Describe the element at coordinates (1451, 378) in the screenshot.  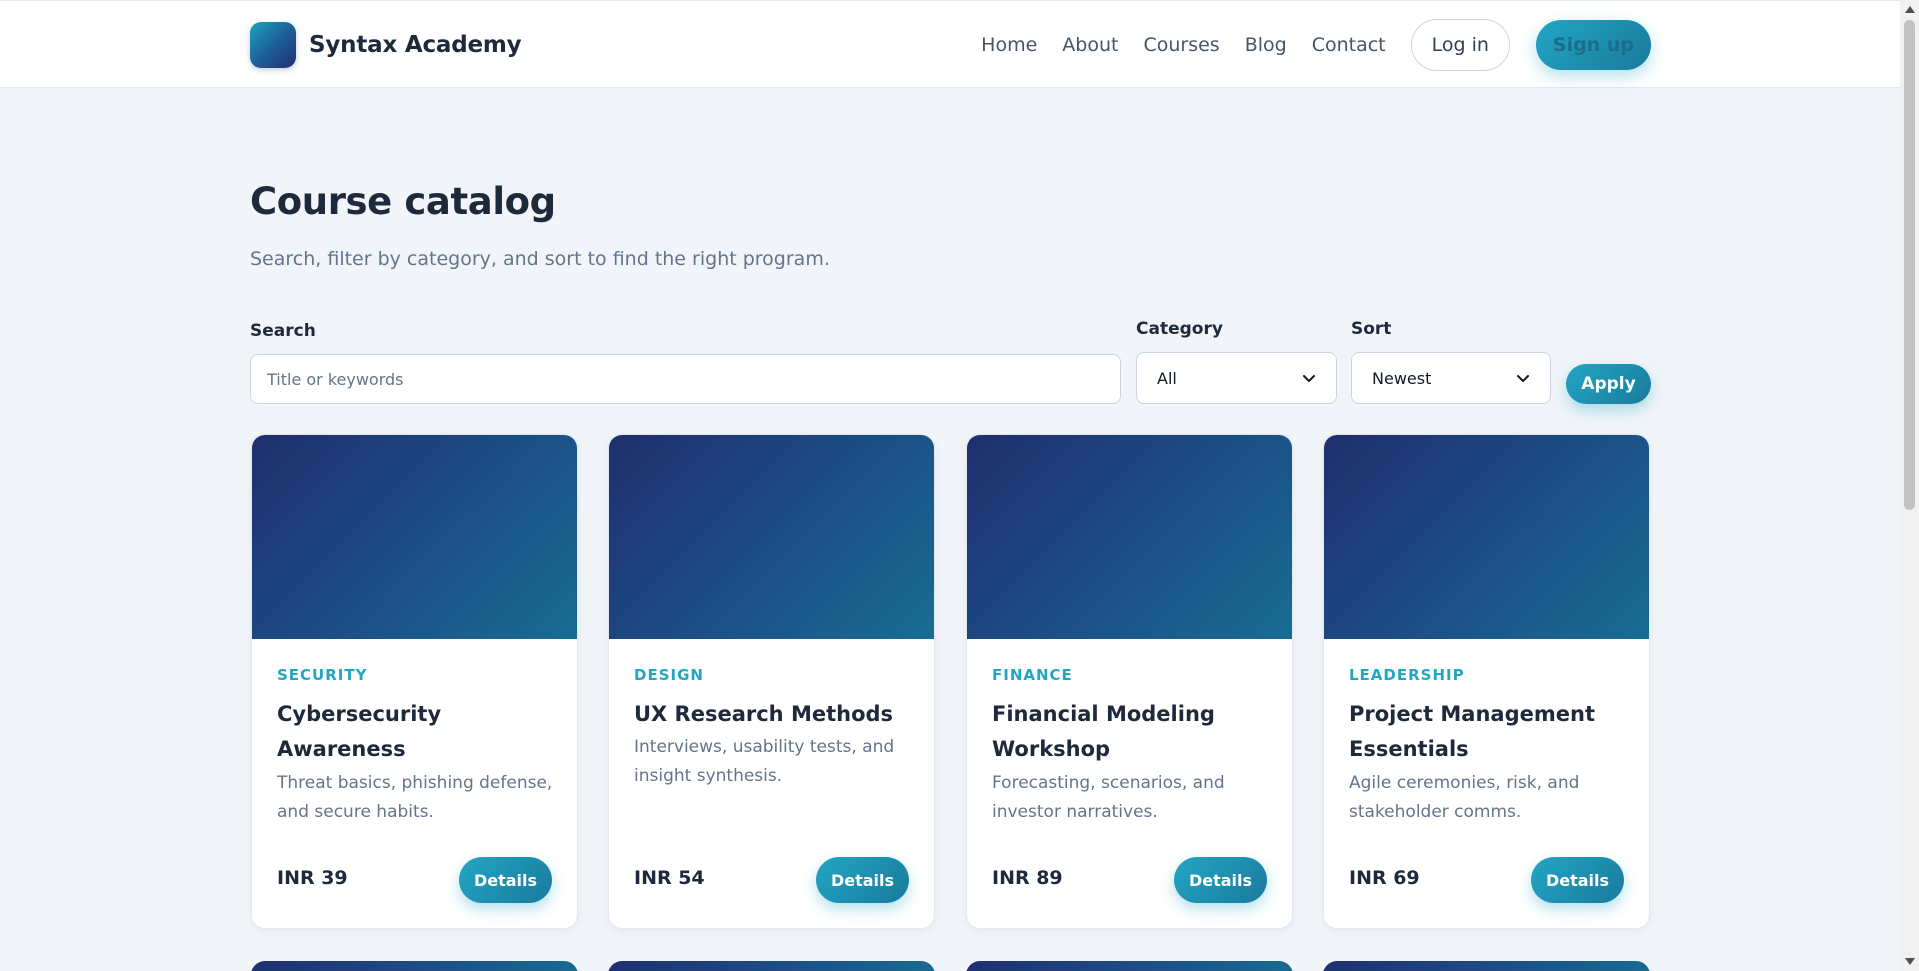
I see `sort-select: Newest` at that location.